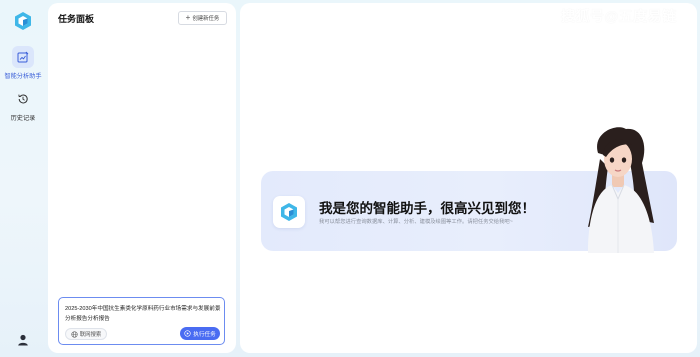 The height and width of the screenshot is (357, 700). Describe the element at coordinates (23, 99) in the screenshot. I see `history-icon` at that location.